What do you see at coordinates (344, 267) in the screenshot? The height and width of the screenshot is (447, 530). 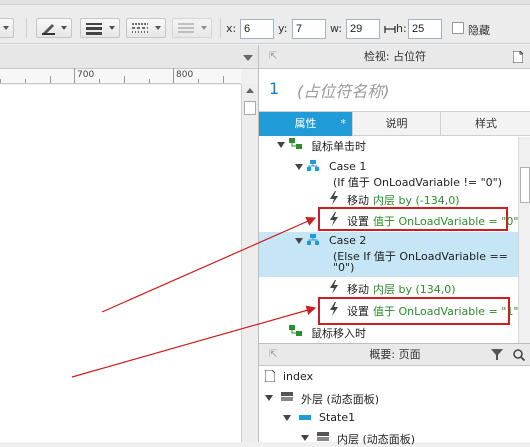 I see `case-condition: "0")` at bounding box center [344, 267].